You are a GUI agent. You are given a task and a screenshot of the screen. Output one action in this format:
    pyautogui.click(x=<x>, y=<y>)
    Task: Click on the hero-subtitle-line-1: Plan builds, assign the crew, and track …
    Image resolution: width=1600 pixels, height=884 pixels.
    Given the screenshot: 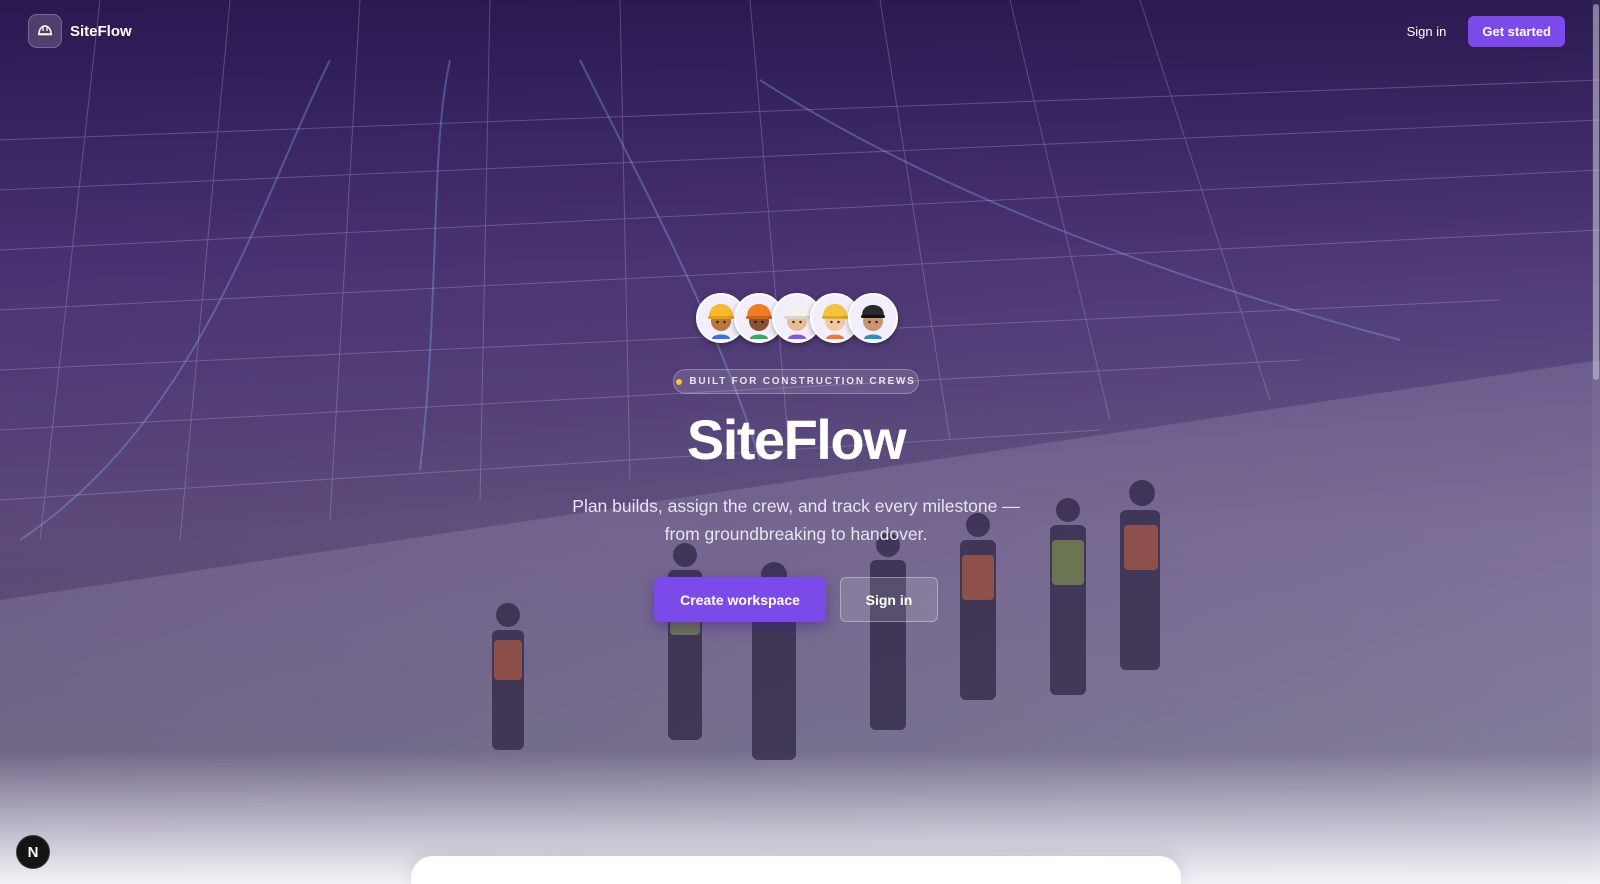 What is the action you would take?
    pyautogui.click(x=796, y=506)
    